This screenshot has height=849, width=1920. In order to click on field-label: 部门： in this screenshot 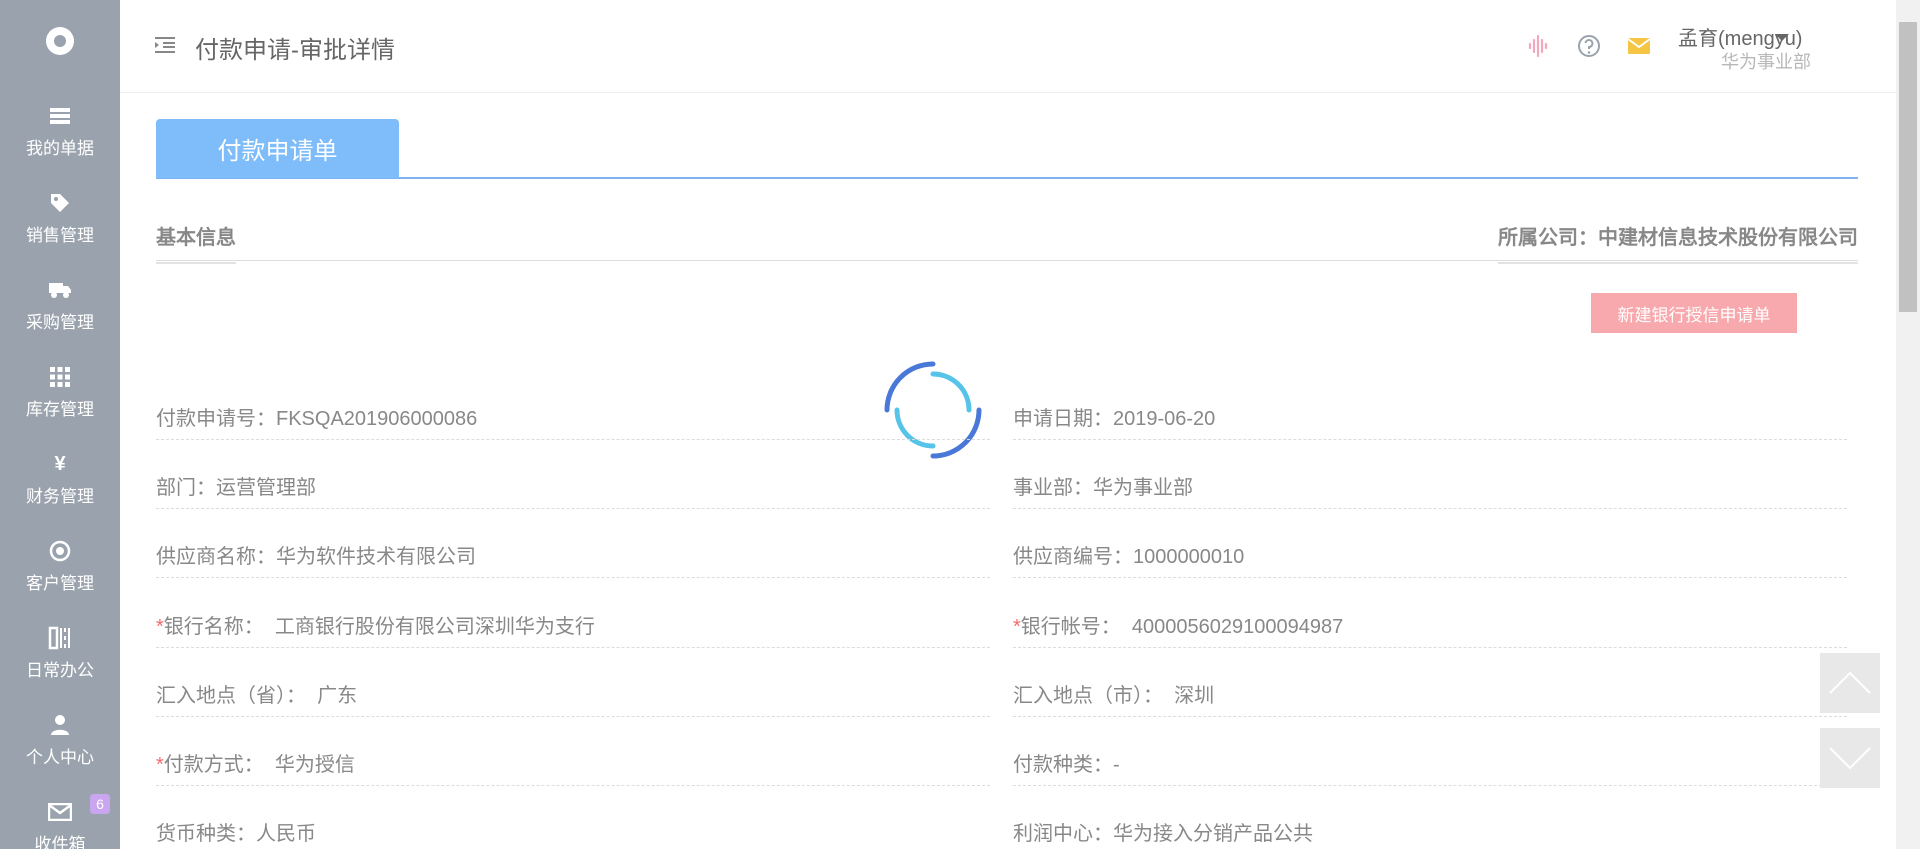, I will do `click(186, 488)`.